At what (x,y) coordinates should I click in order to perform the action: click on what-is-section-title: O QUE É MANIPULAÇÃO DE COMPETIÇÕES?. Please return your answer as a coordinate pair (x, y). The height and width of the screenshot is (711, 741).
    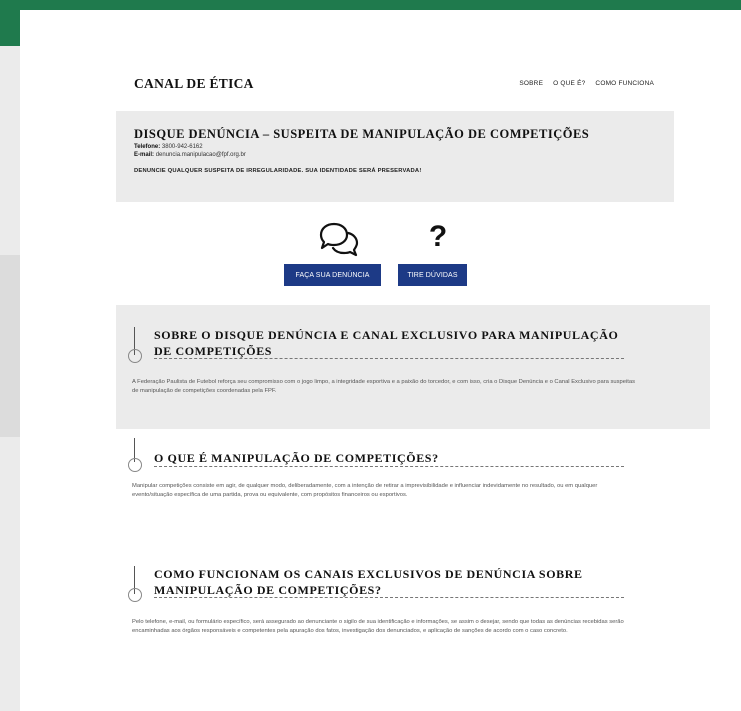
    Looking at the image, I should click on (296, 458).